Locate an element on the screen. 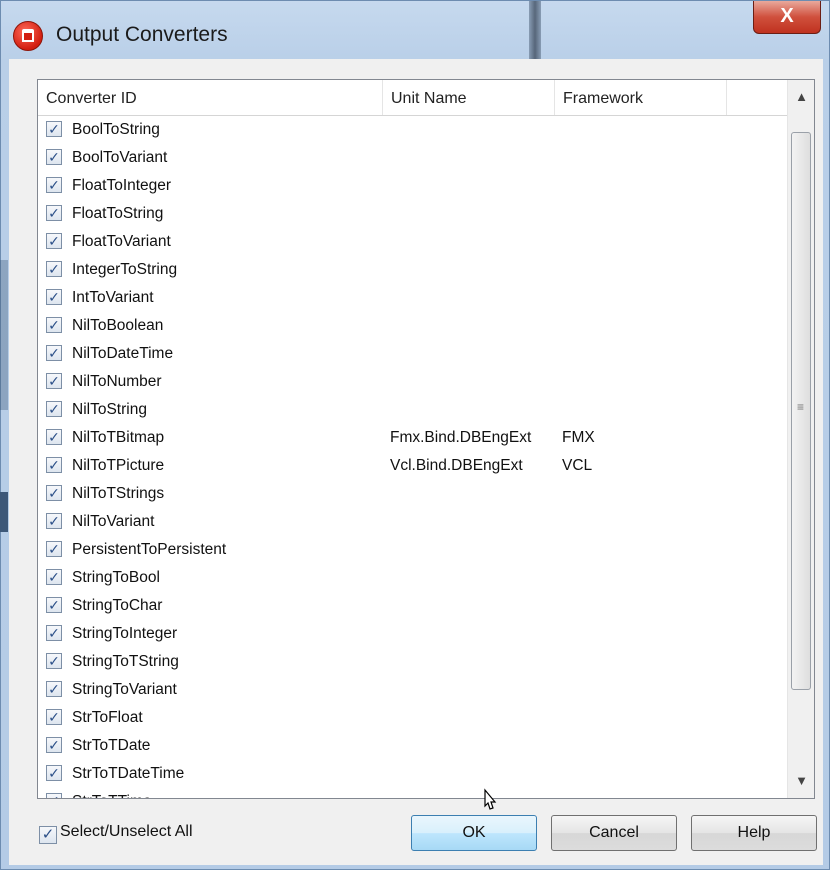 This screenshot has height=870, width=830. column-header-framework: Framework is located at coordinates (641, 97).